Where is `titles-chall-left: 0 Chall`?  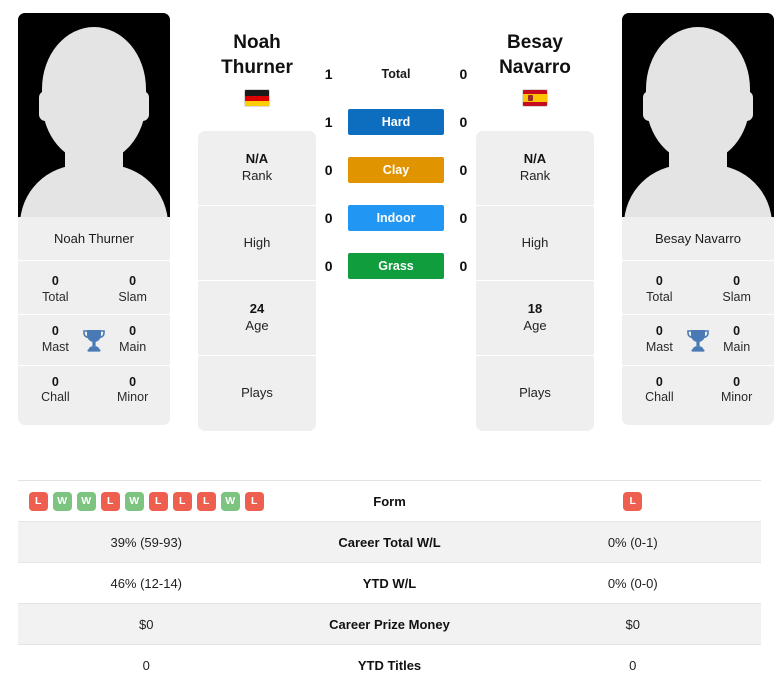
titles-chall-left: 0 Chall is located at coordinates (55, 389).